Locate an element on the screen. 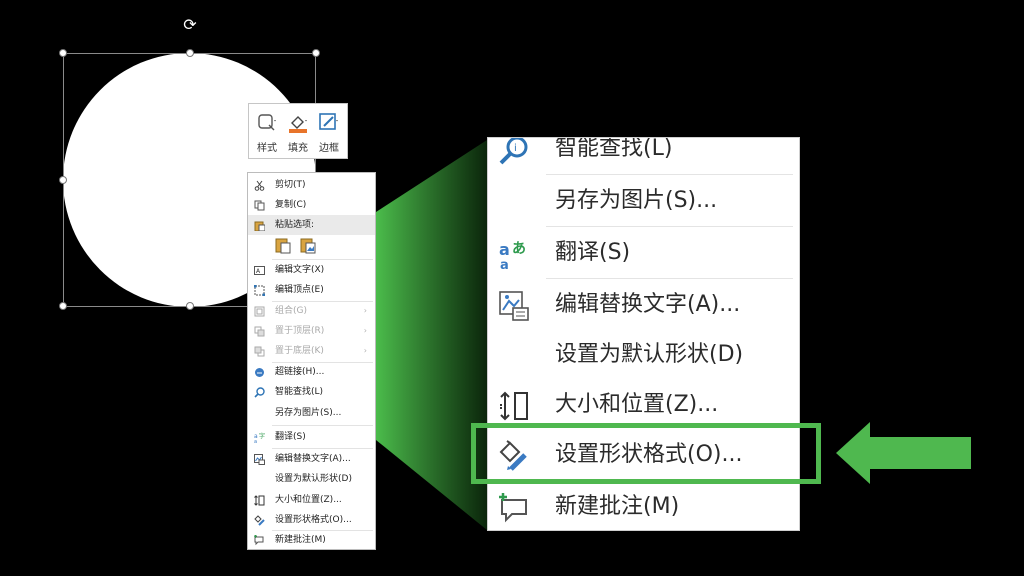 Image resolution: width=1024 pixels, height=576 pixels. paste-picture-icon is located at coordinates (308, 245).